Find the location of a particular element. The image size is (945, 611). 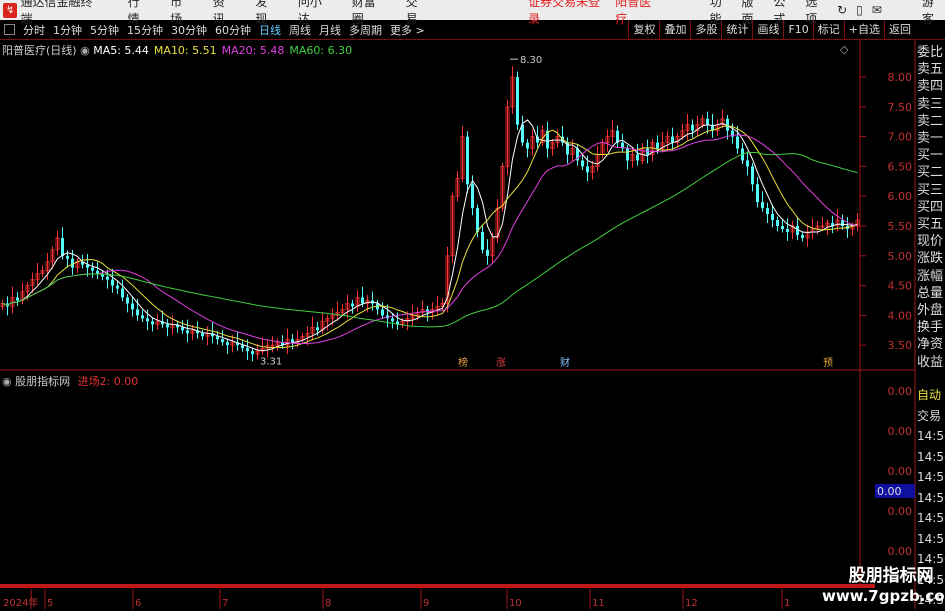

event-marker: 涨 is located at coordinates (501, 363).